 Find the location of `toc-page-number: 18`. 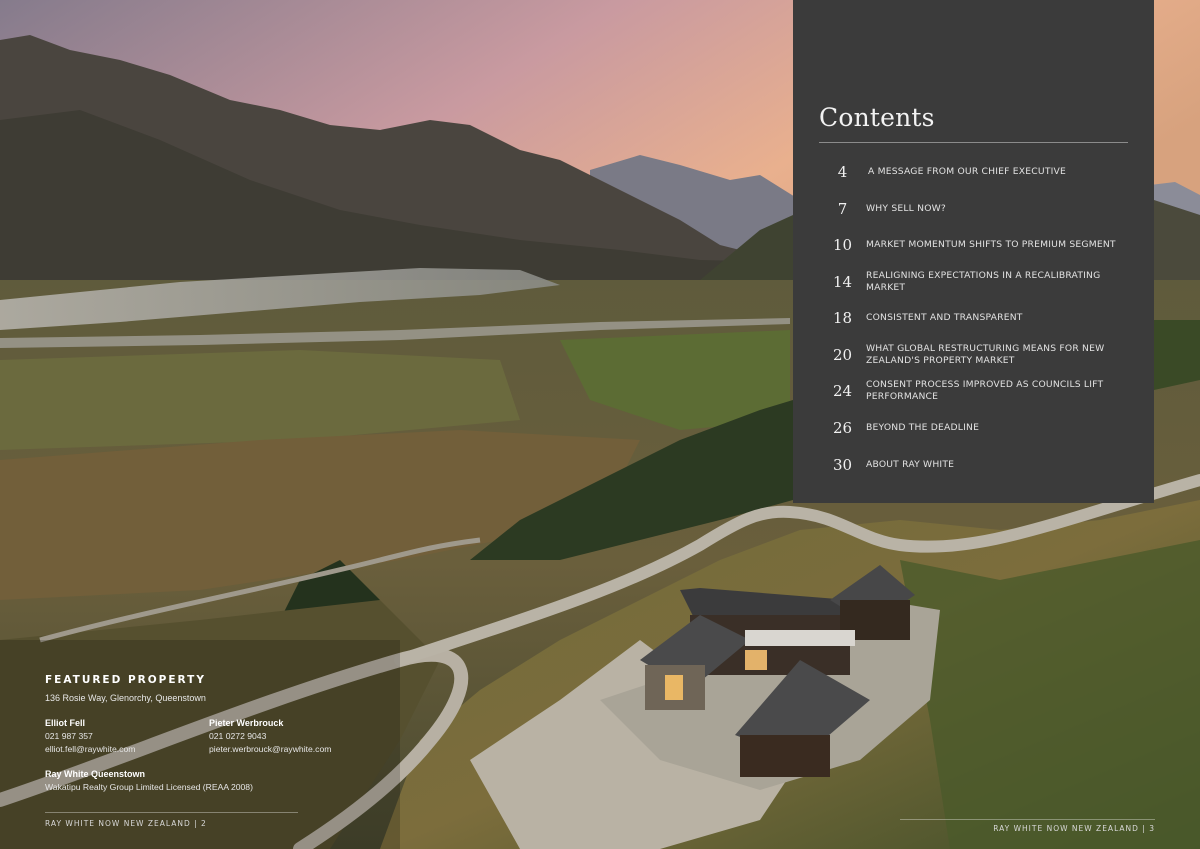

toc-page-number: 18 is located at coordinates (842, 318).